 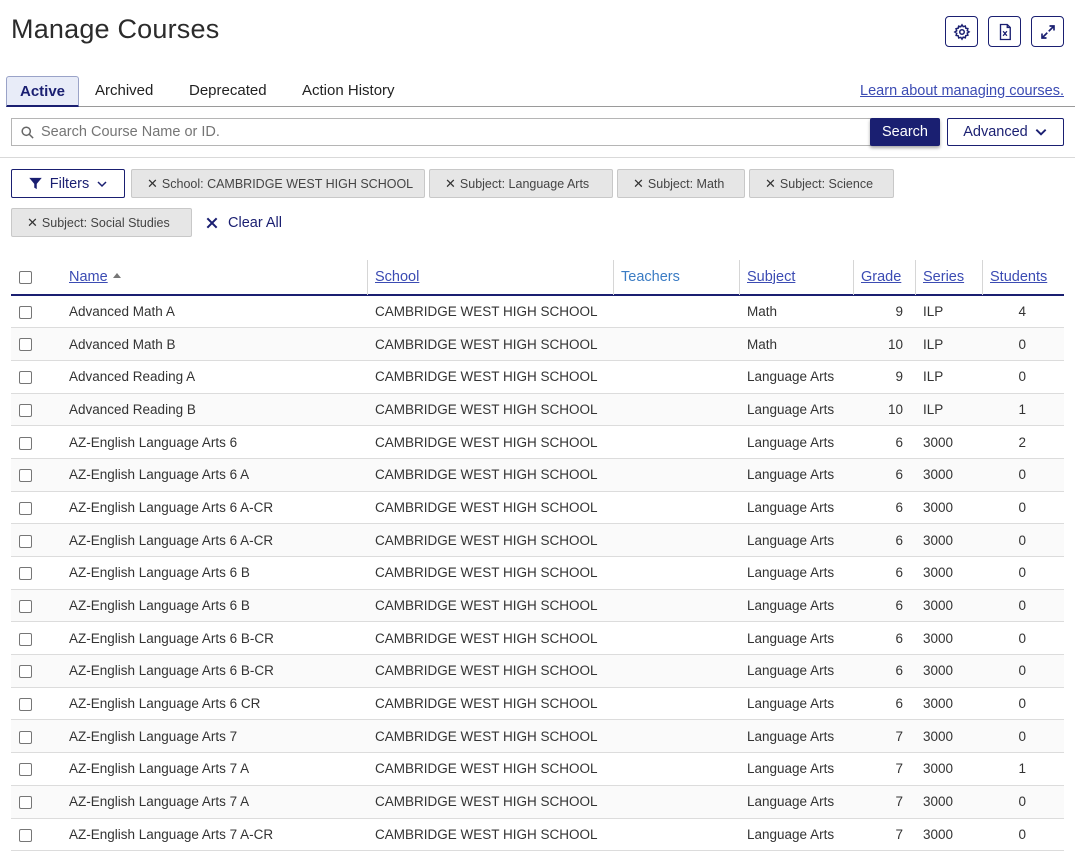 What do you see at coordinates (397, 277) in the screenshot?
I see `school-sort-link: School` at bounding box center [397, 277].